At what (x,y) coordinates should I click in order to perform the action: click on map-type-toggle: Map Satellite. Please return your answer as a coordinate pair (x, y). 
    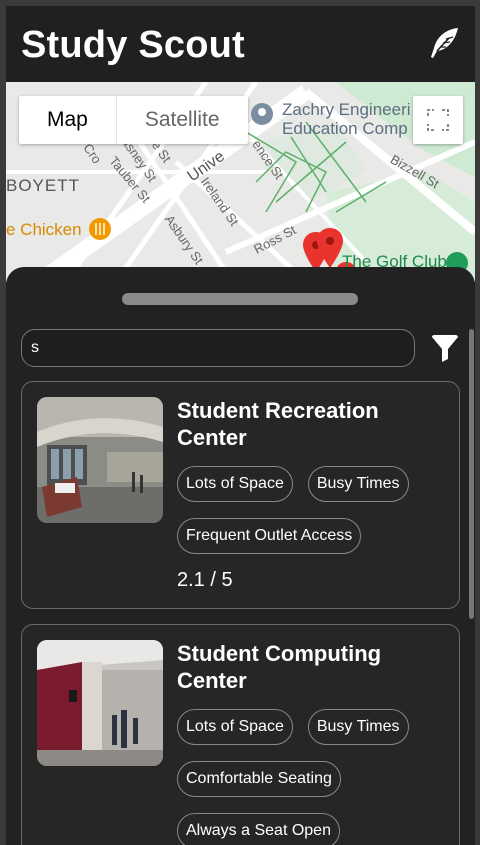
    Looking at the image, I should click on (133, 120).